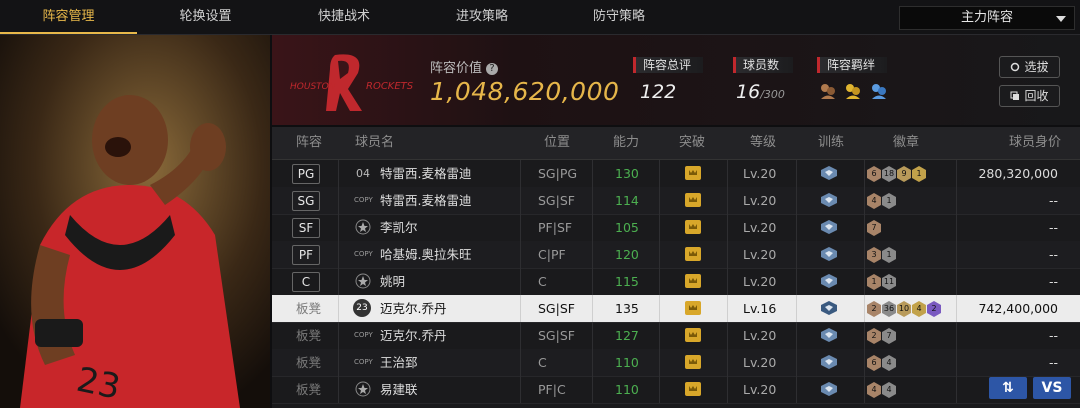 The width and height of the screenshot is (1080, 408). I want to click on select-button: 选拔, so click(1029, 67).